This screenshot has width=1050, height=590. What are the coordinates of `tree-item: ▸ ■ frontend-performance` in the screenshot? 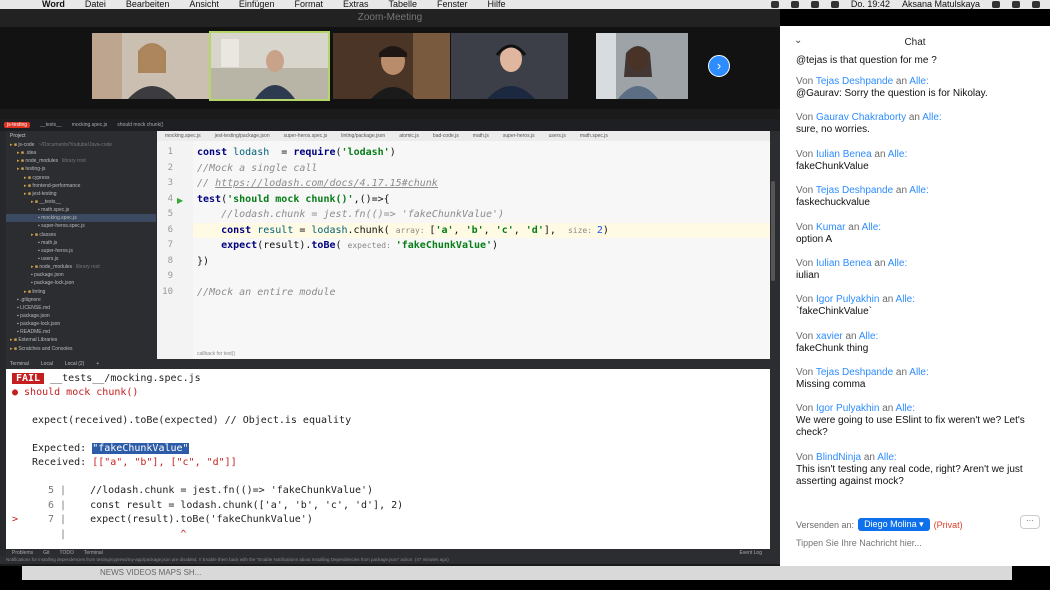 It's located at (81, 186).